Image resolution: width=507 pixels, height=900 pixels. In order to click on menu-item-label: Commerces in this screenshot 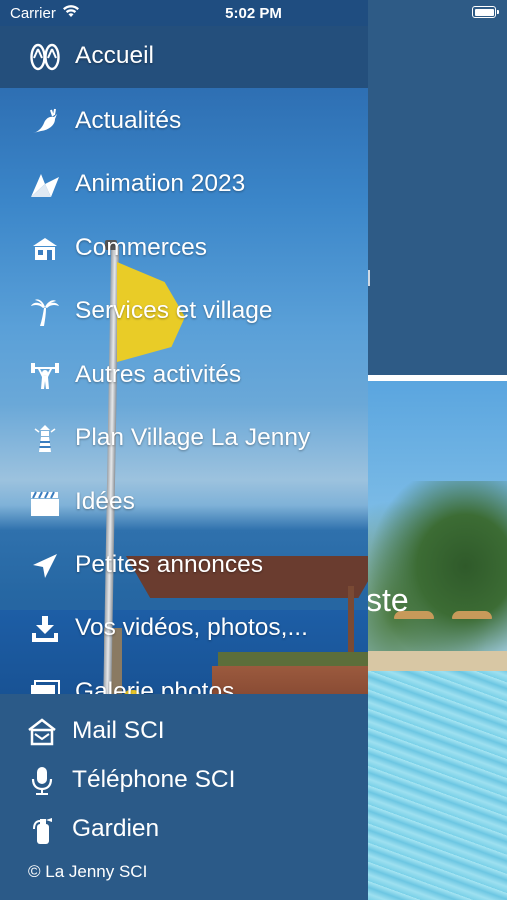, I will do `click(141, 247)`.